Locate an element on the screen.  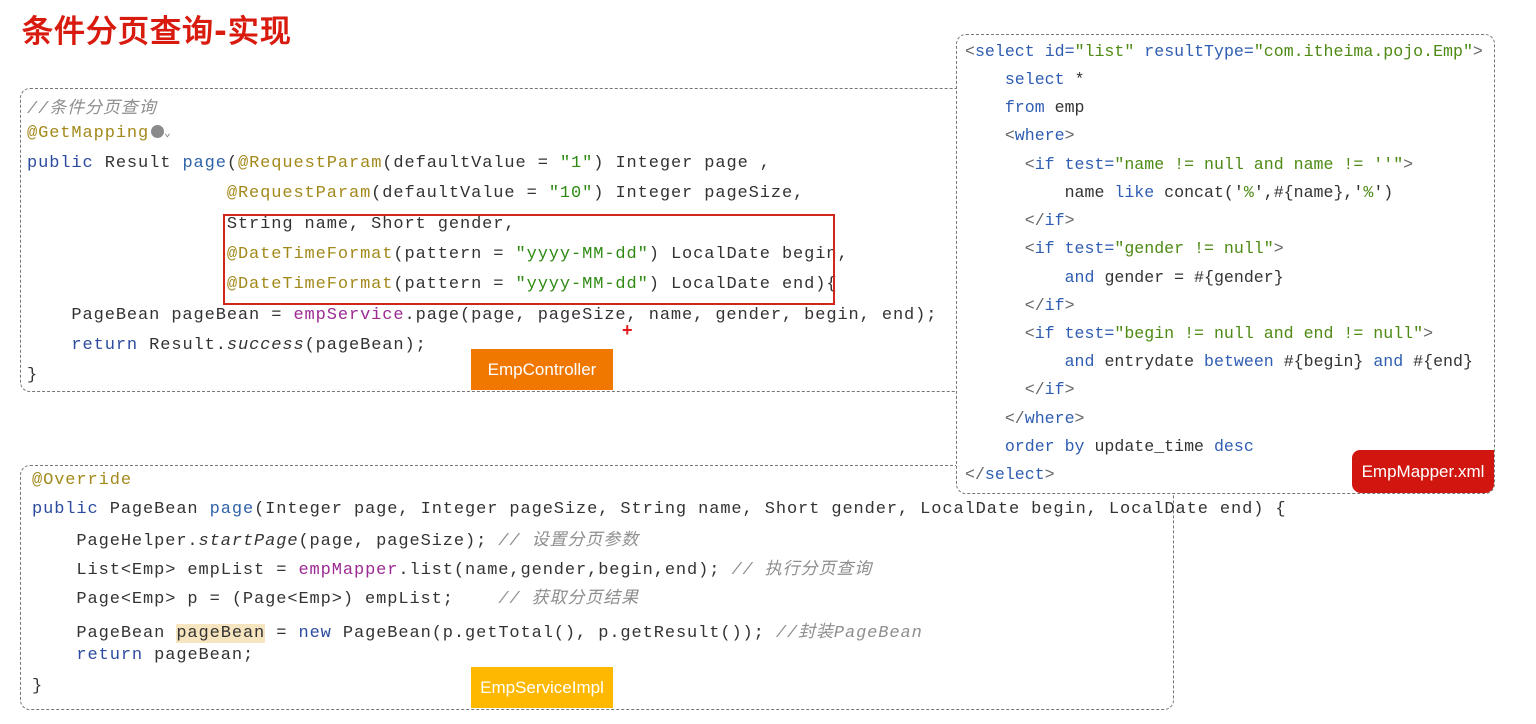
code-token: @GetMapping is located at coordinates (88, 133).